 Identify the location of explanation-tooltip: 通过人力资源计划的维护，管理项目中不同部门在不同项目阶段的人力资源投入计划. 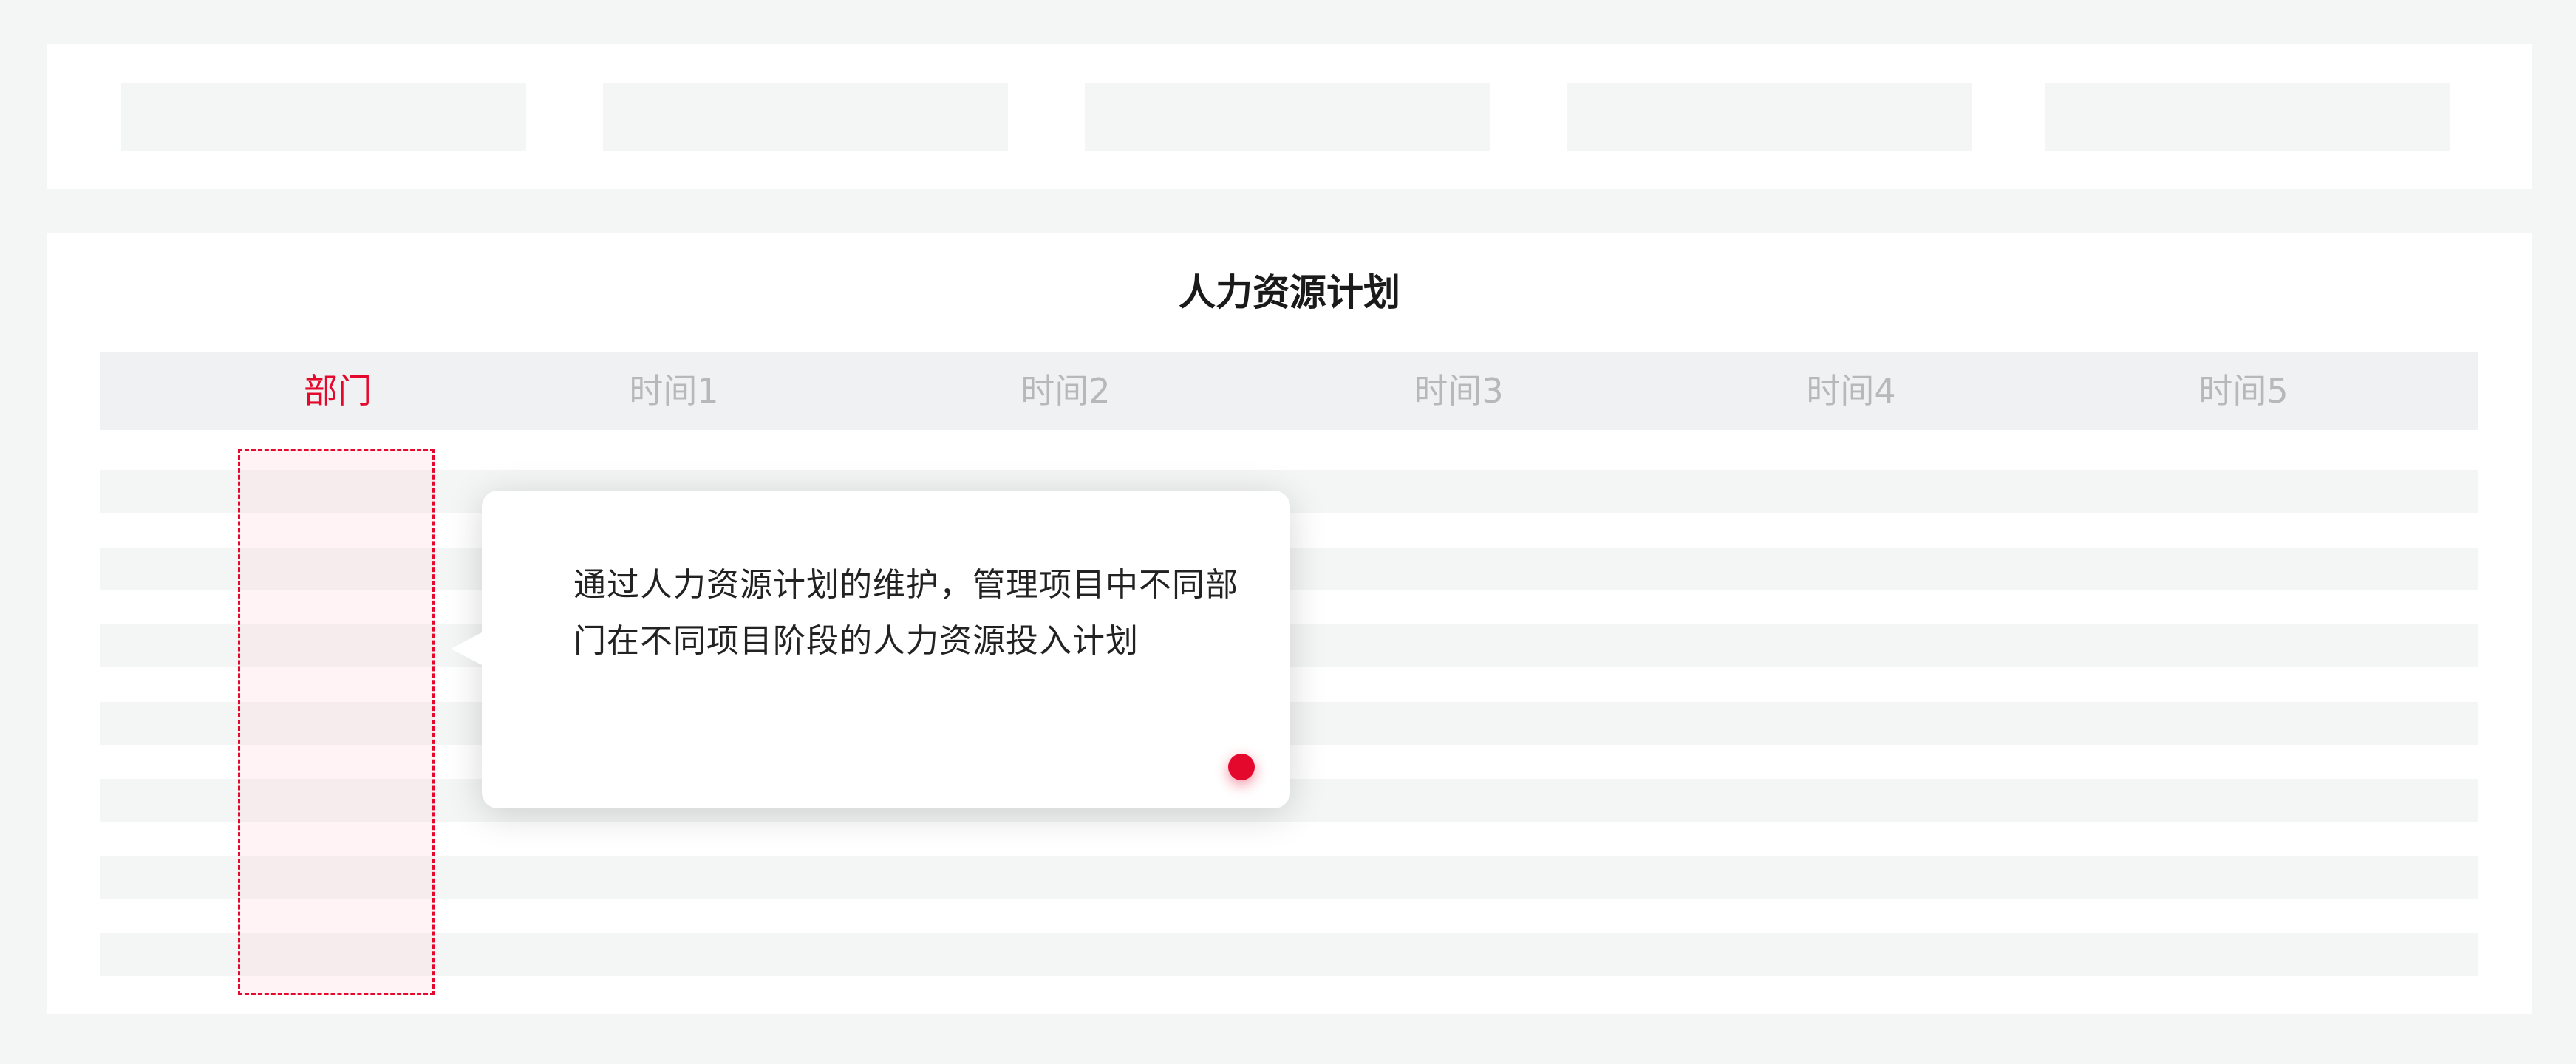
(870, 649).